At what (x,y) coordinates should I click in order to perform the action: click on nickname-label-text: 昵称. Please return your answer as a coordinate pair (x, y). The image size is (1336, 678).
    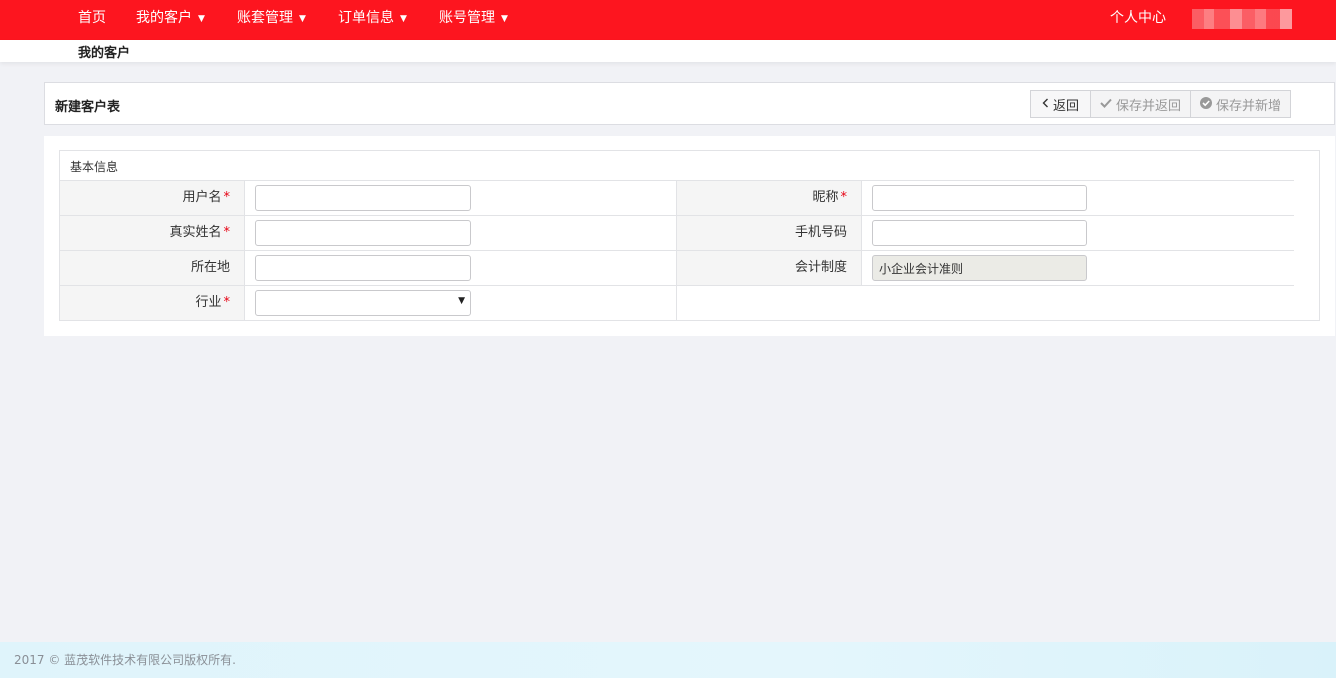
    Looking at the image, I should click on (825, 197).